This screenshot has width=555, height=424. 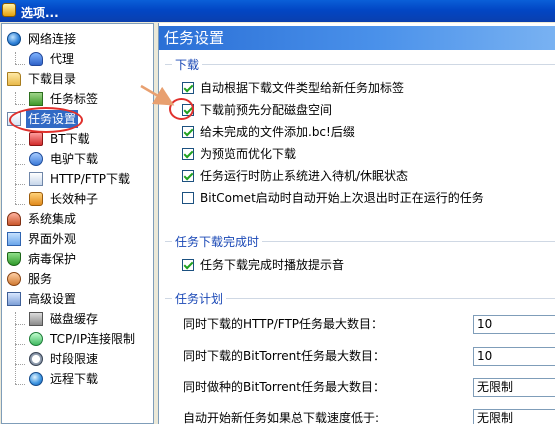 What do you see at coordinates (14, 219) in the screenshot?
I see `people-icon` at bounding box center [14, 219].